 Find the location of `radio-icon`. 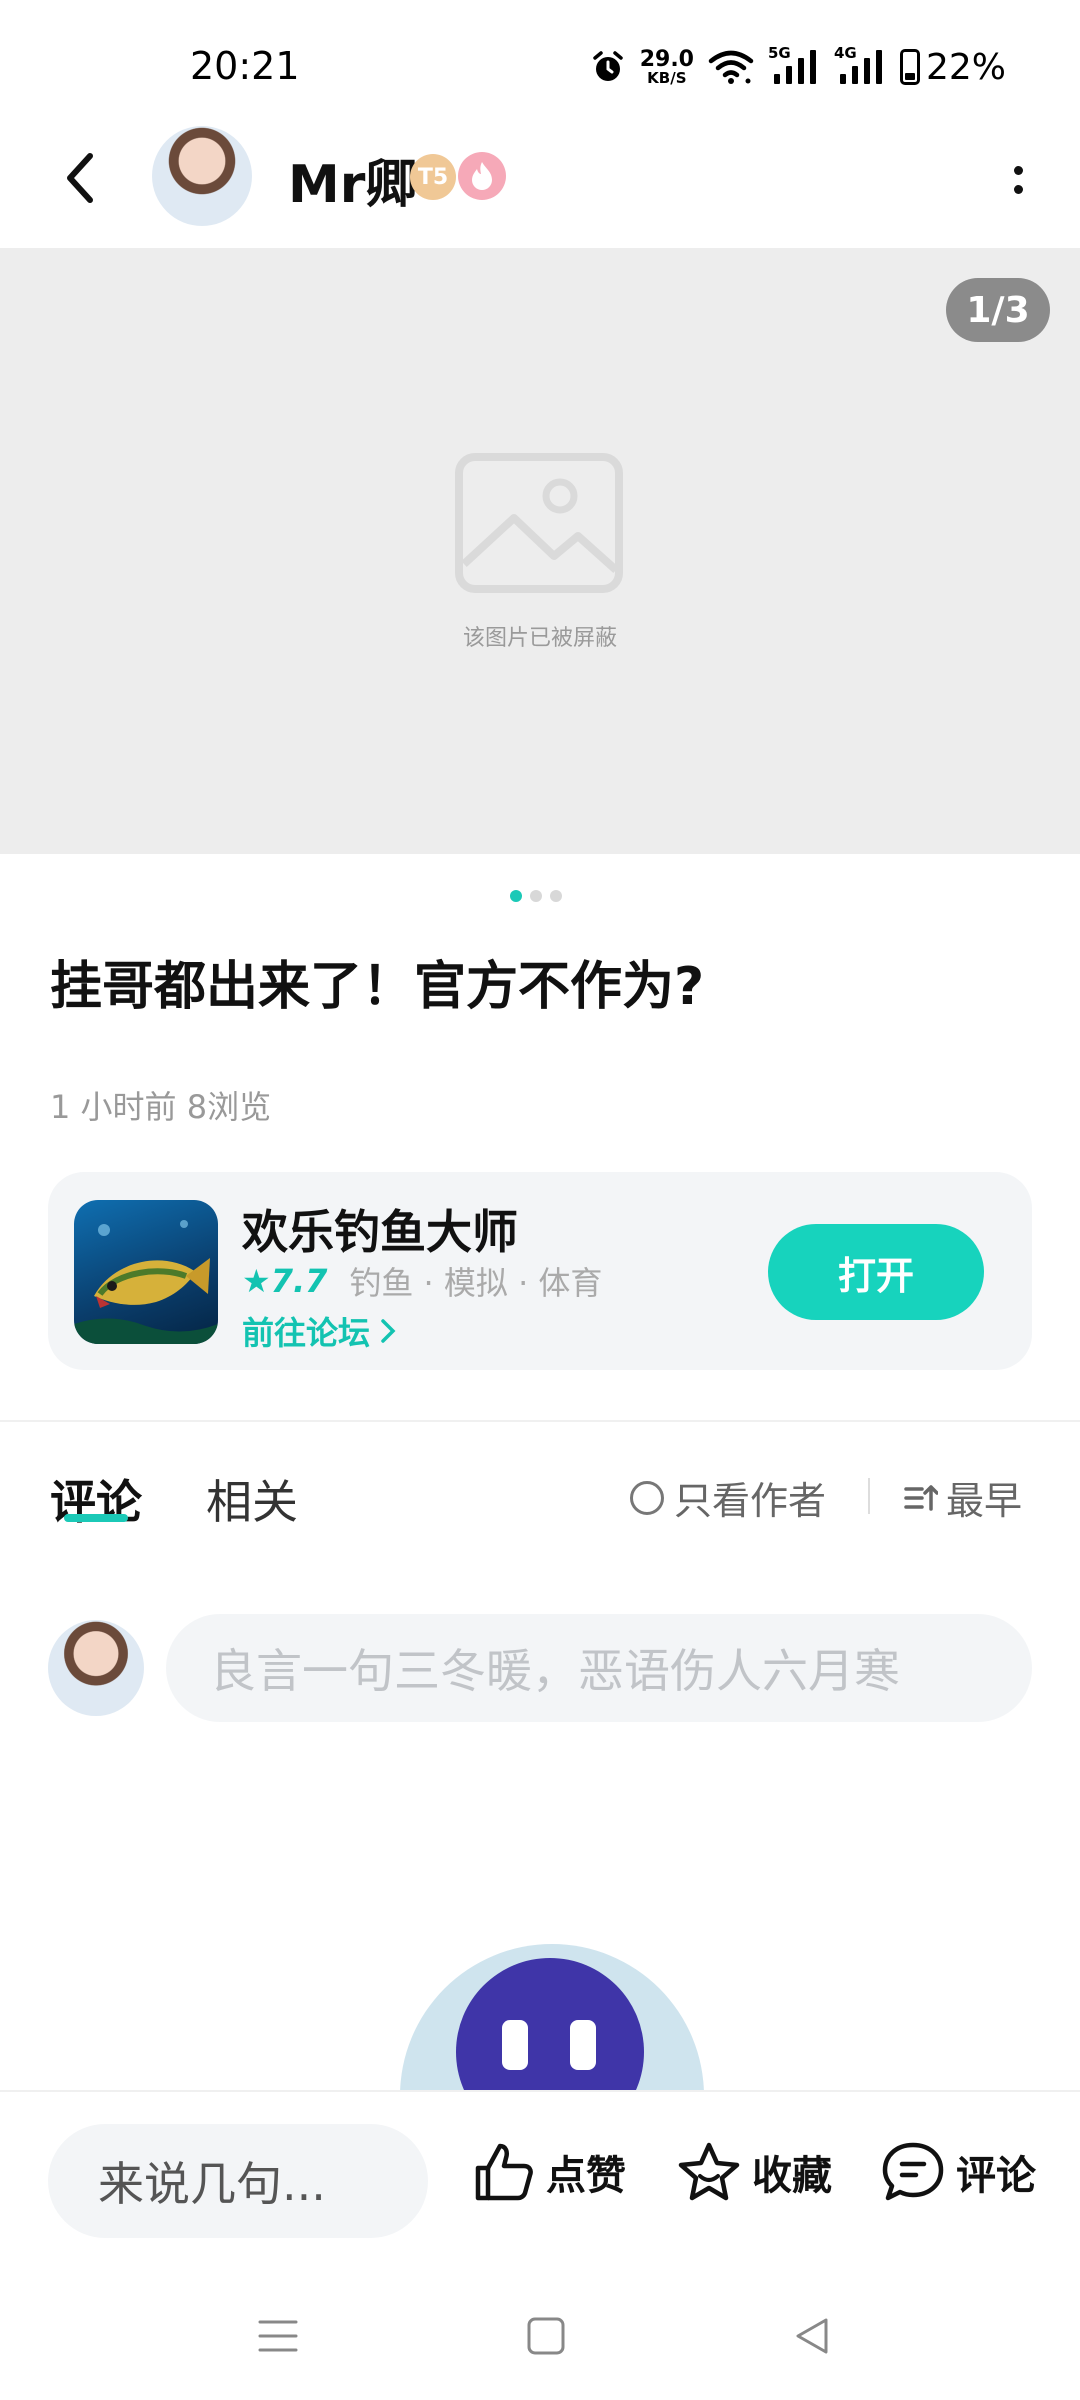

radio-icon is located at coordinates (647, 1497).